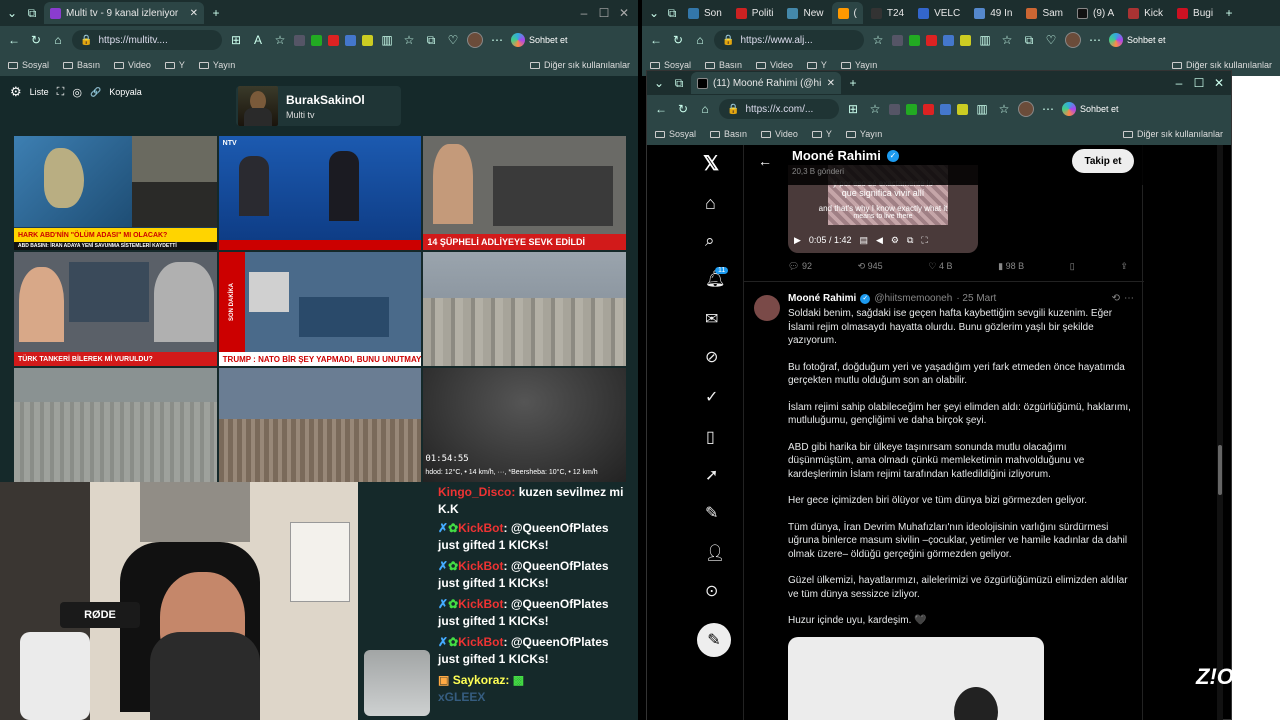 Image resolution: width=1280 pixels, height=720 pixels. Describe the element at coordinates (320, 193) in the screenshot. I see `video-tile: NTV` at that location.